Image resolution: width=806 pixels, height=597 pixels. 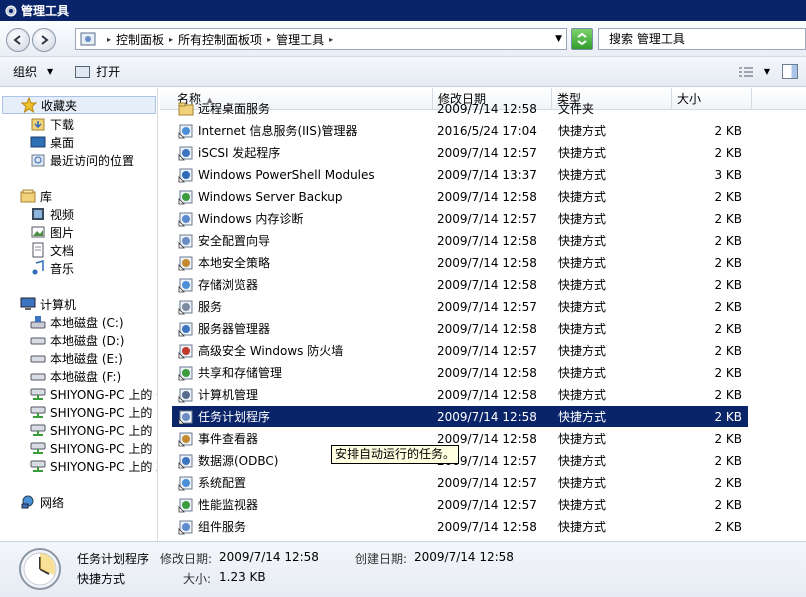 I want to click on arrow-left-icon, so click(x=17, y=40).